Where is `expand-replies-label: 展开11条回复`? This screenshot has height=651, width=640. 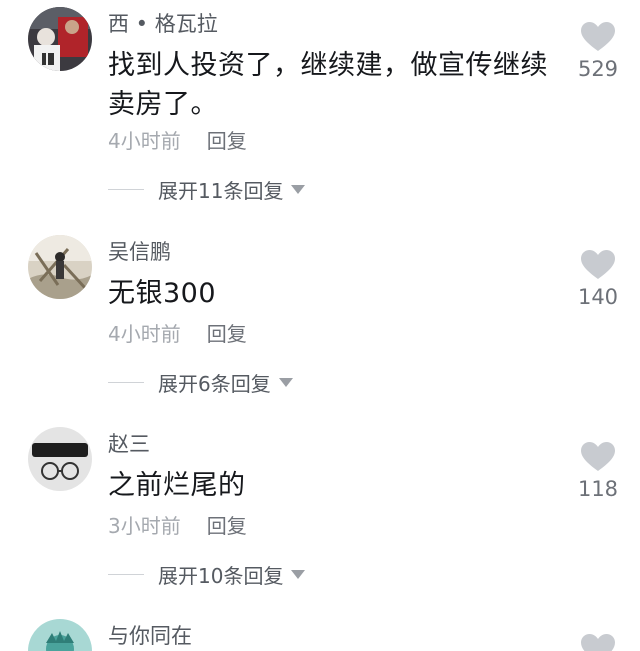
expand-replies-label: 展开11条回复 is located at coordinates (221, 190).